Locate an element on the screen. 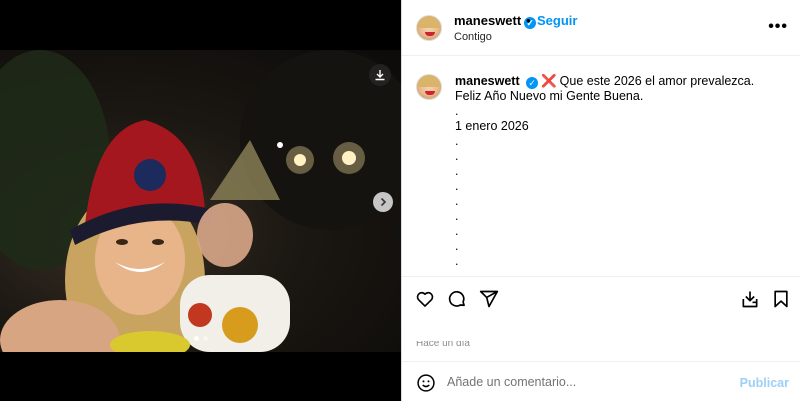 This screenshot has height=401, width=800. comment-icon is located at coordinates (456, 299).